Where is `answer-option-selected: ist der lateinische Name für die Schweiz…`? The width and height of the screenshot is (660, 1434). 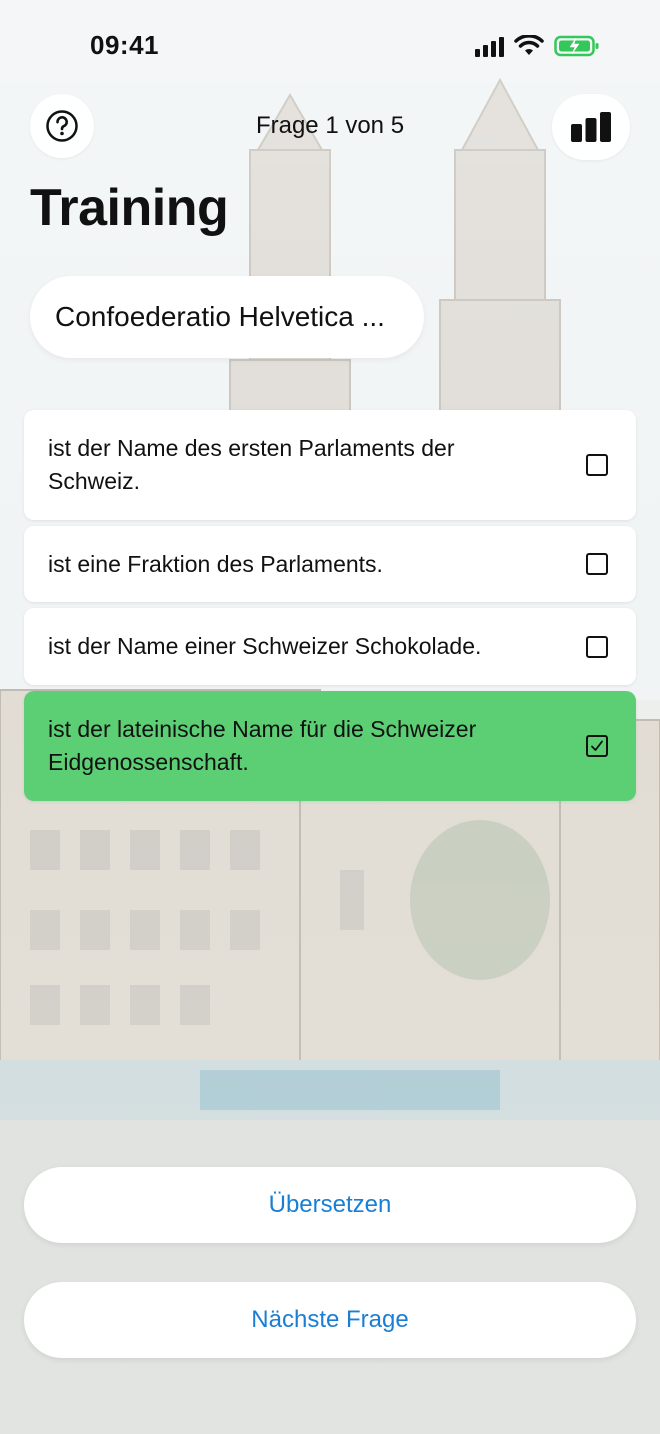
answer-option-selected: ist der lateinische Name für die Schweiz… is located at coordinates (330, 746).